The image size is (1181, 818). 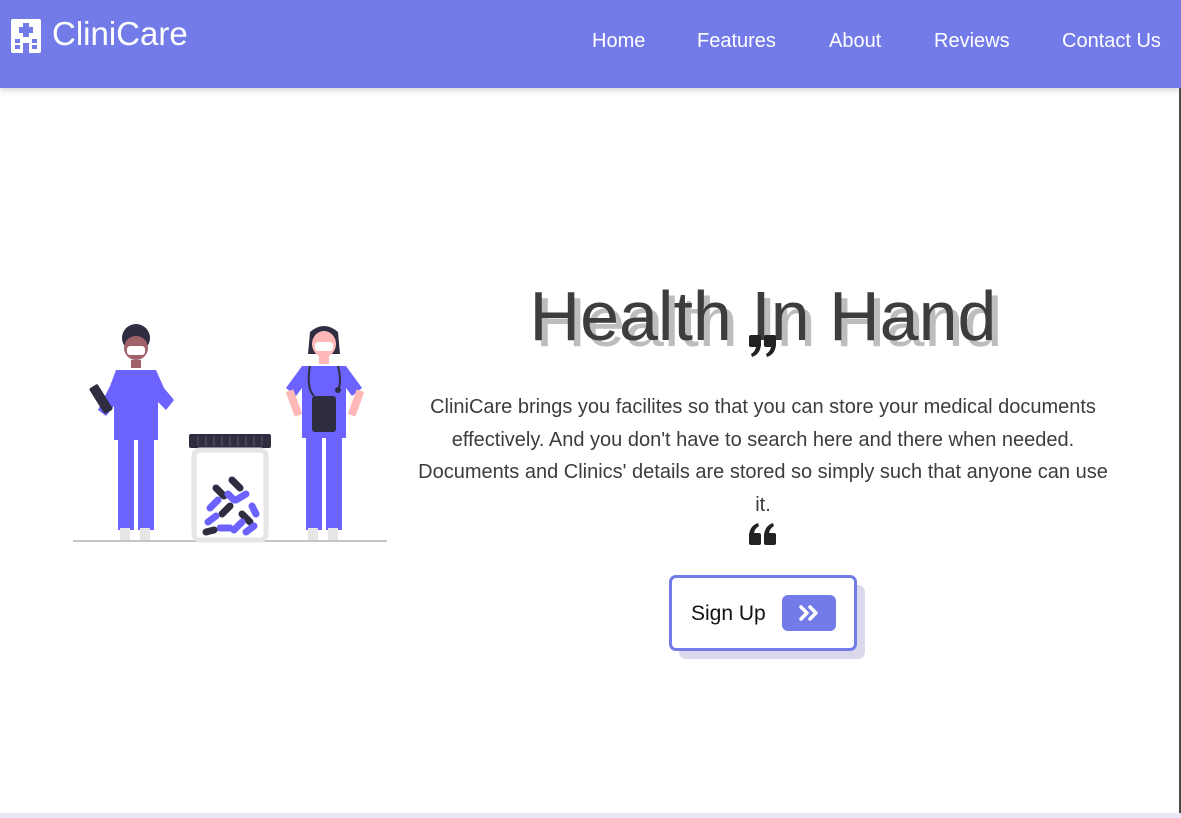 I want to click on signup-button: Sign Up, so click(x=763, y=613).